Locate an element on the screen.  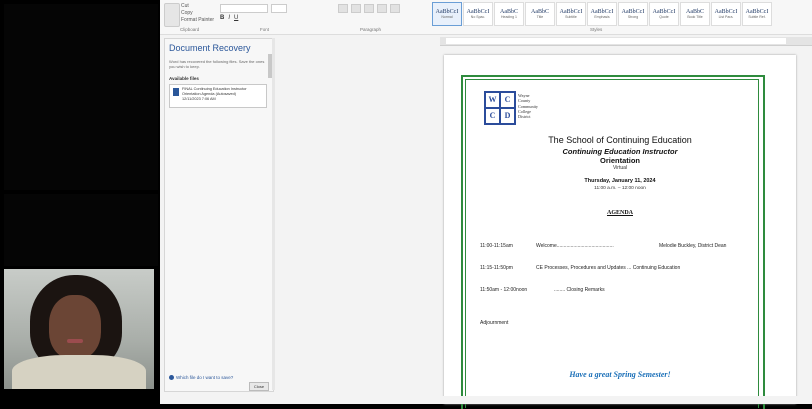
doc-closing-message: Have a great Spring Semester! is located at coordinates (620, 374).